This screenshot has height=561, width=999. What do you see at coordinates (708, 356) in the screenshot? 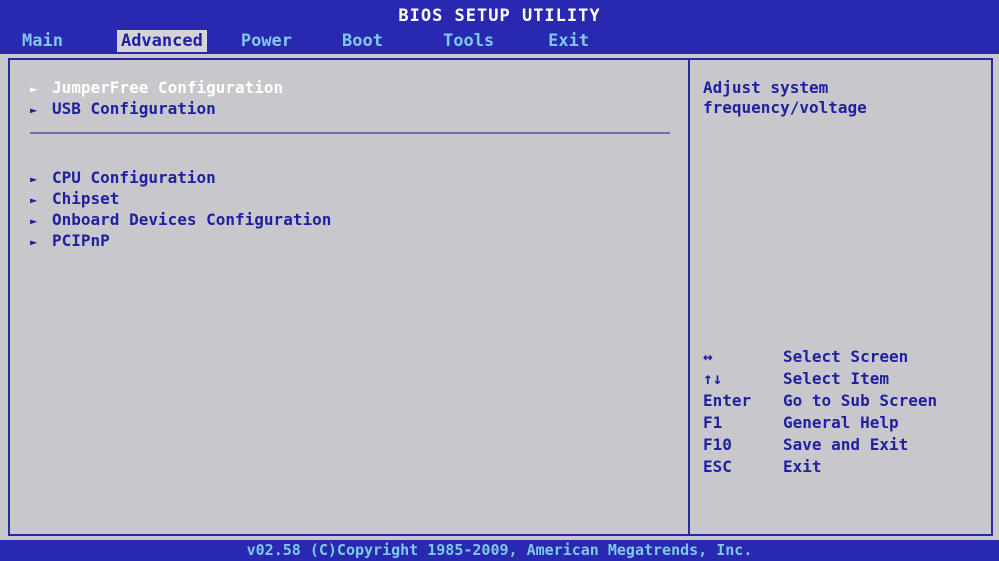
I see `left-right-arrows-icon: ↔` at bounding box center [708, 356].